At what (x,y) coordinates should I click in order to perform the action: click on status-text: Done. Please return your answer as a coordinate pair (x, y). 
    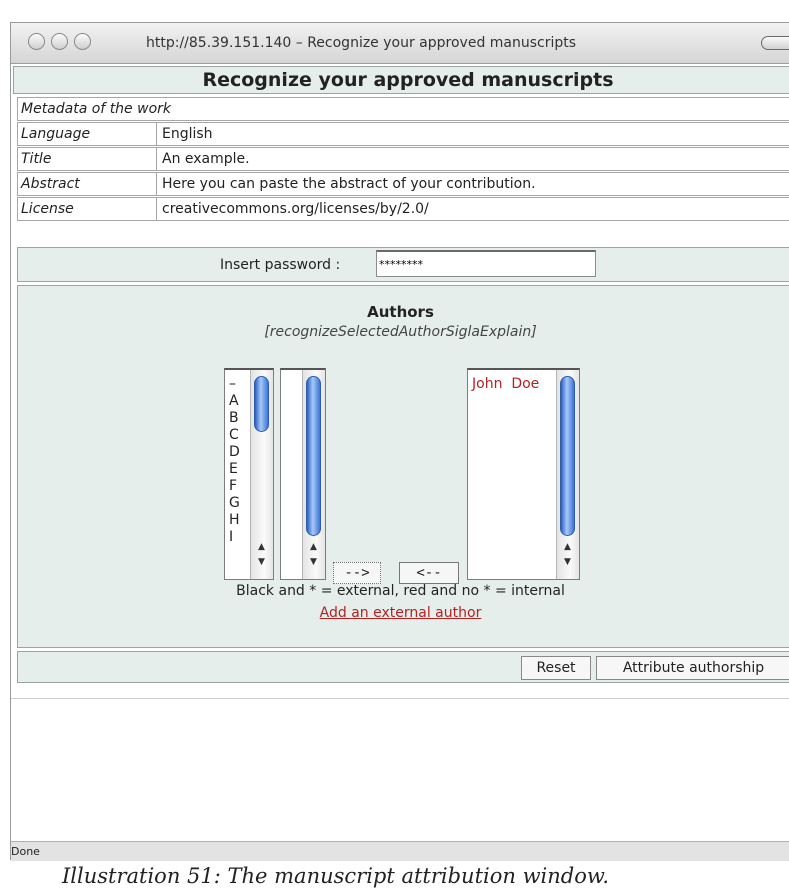
    Looking at the image, I should click on (25, 851).